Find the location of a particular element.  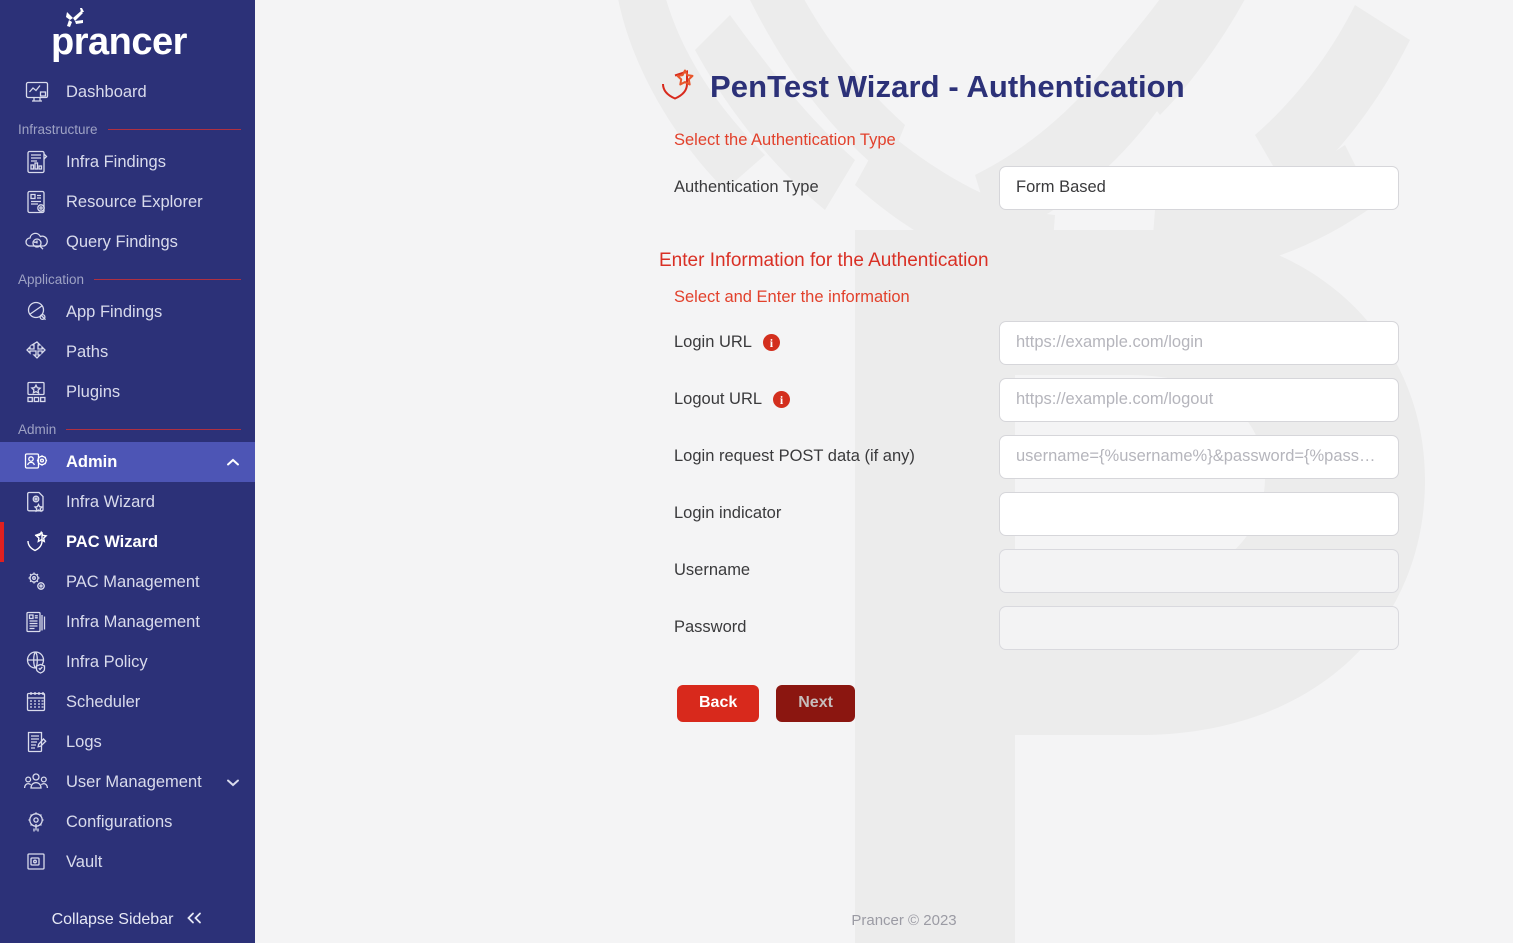

sidebar-item-label: Infra Management is located at coordinates (133, 621).